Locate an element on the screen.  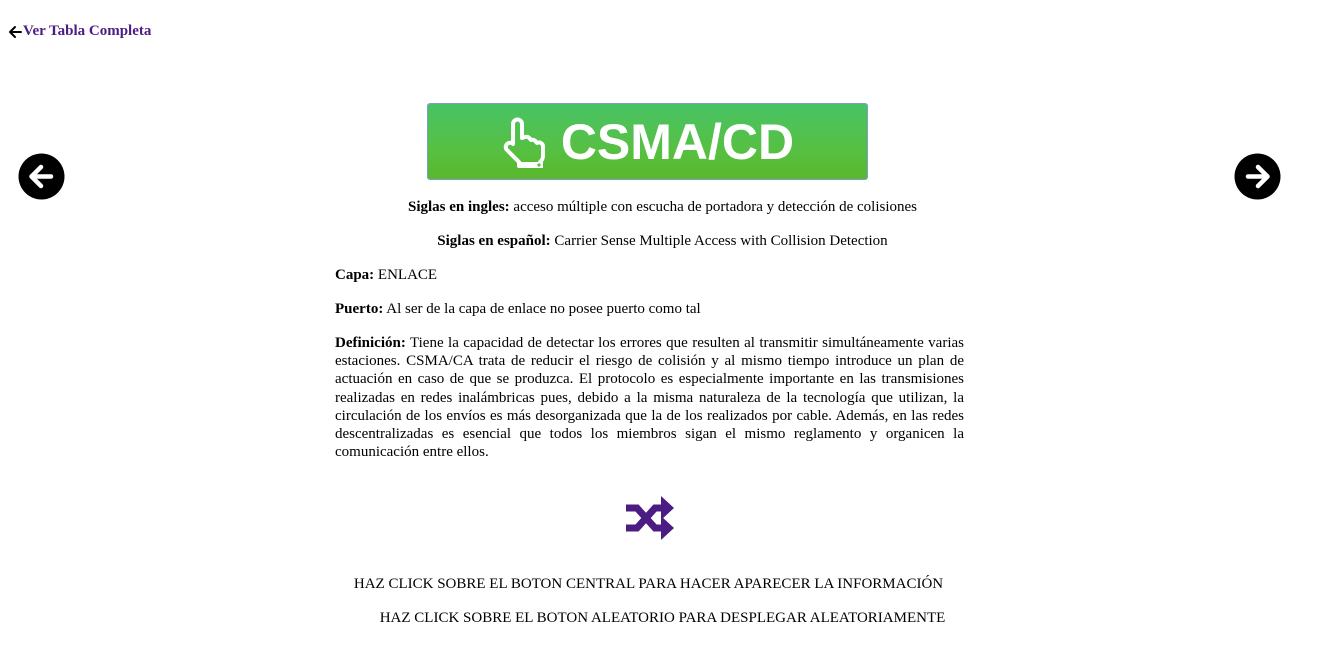
shuffle-icon is located at coordinates (650, 518).